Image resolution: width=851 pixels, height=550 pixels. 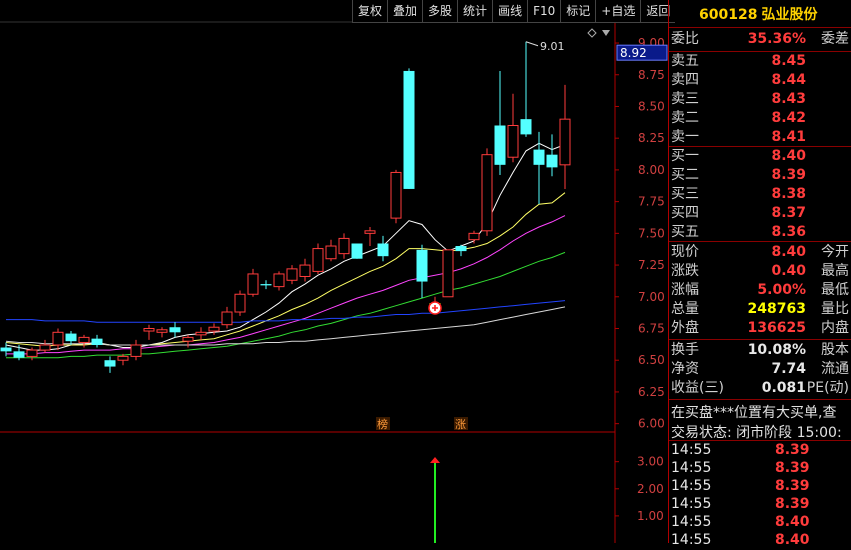 I want to click on fund-row: 净资 7.74 流通, so click(x=761, y=369).